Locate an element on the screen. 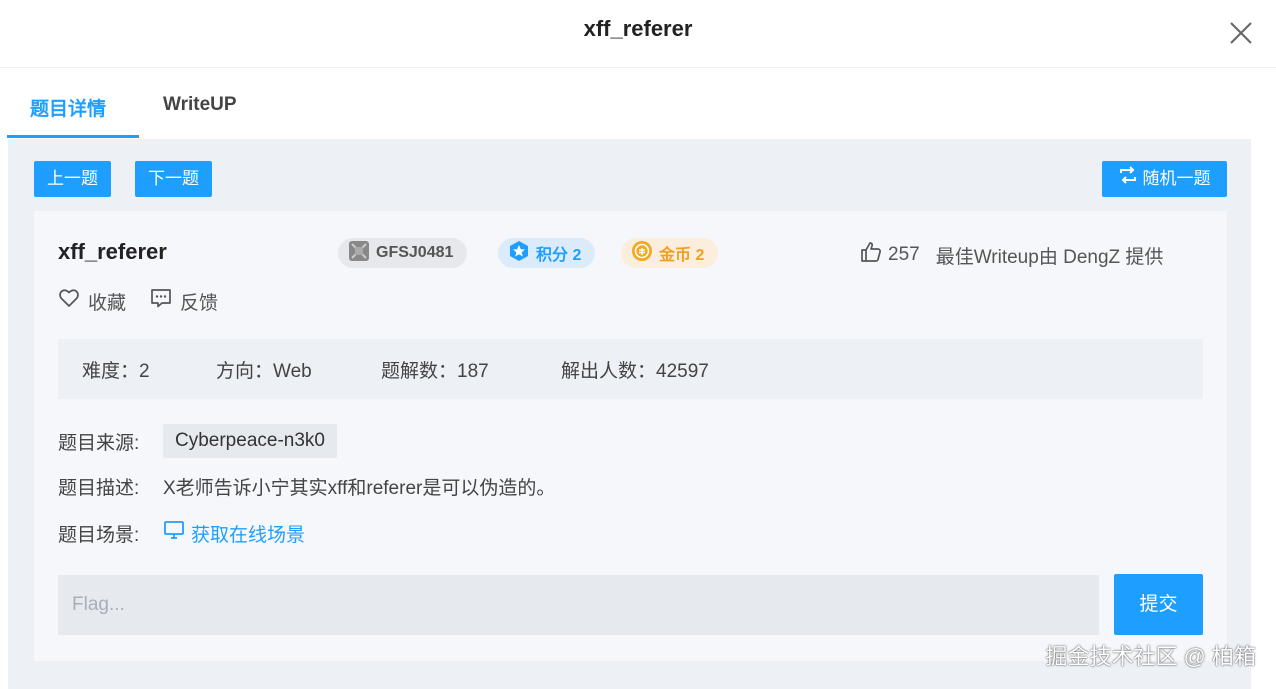 Image resolution: width=1276 pixels, height=689 pixels. coin-badge: 金币 2 is located at coordinates (670, 253).